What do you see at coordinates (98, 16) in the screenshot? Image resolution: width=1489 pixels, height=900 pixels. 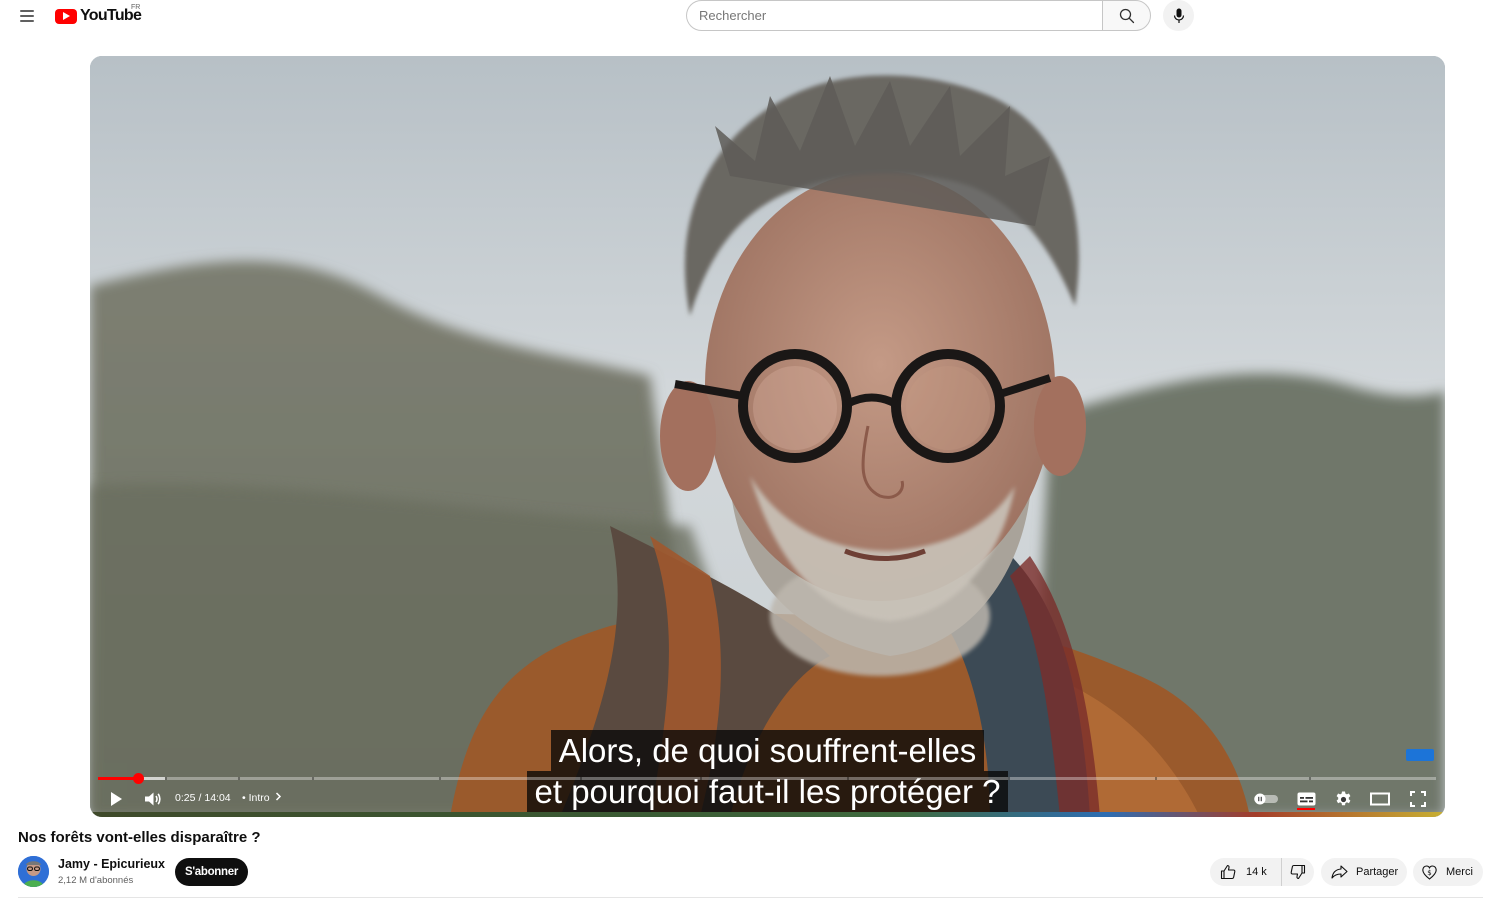 I see `youtube-logo: YouTube` at bounding box center [98, 16].